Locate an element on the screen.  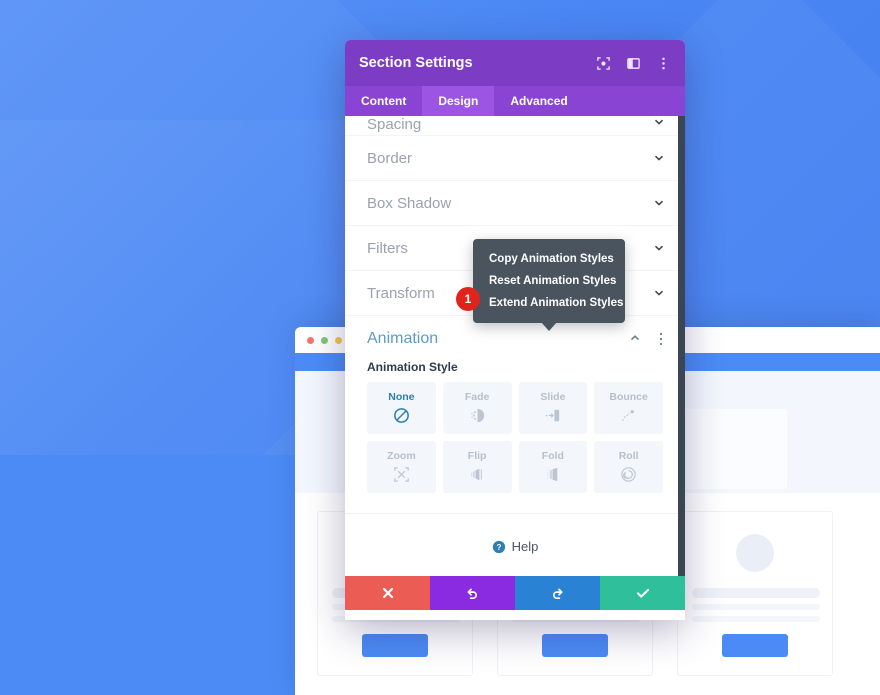
help-label: Help is located at coordinates (525, 546).